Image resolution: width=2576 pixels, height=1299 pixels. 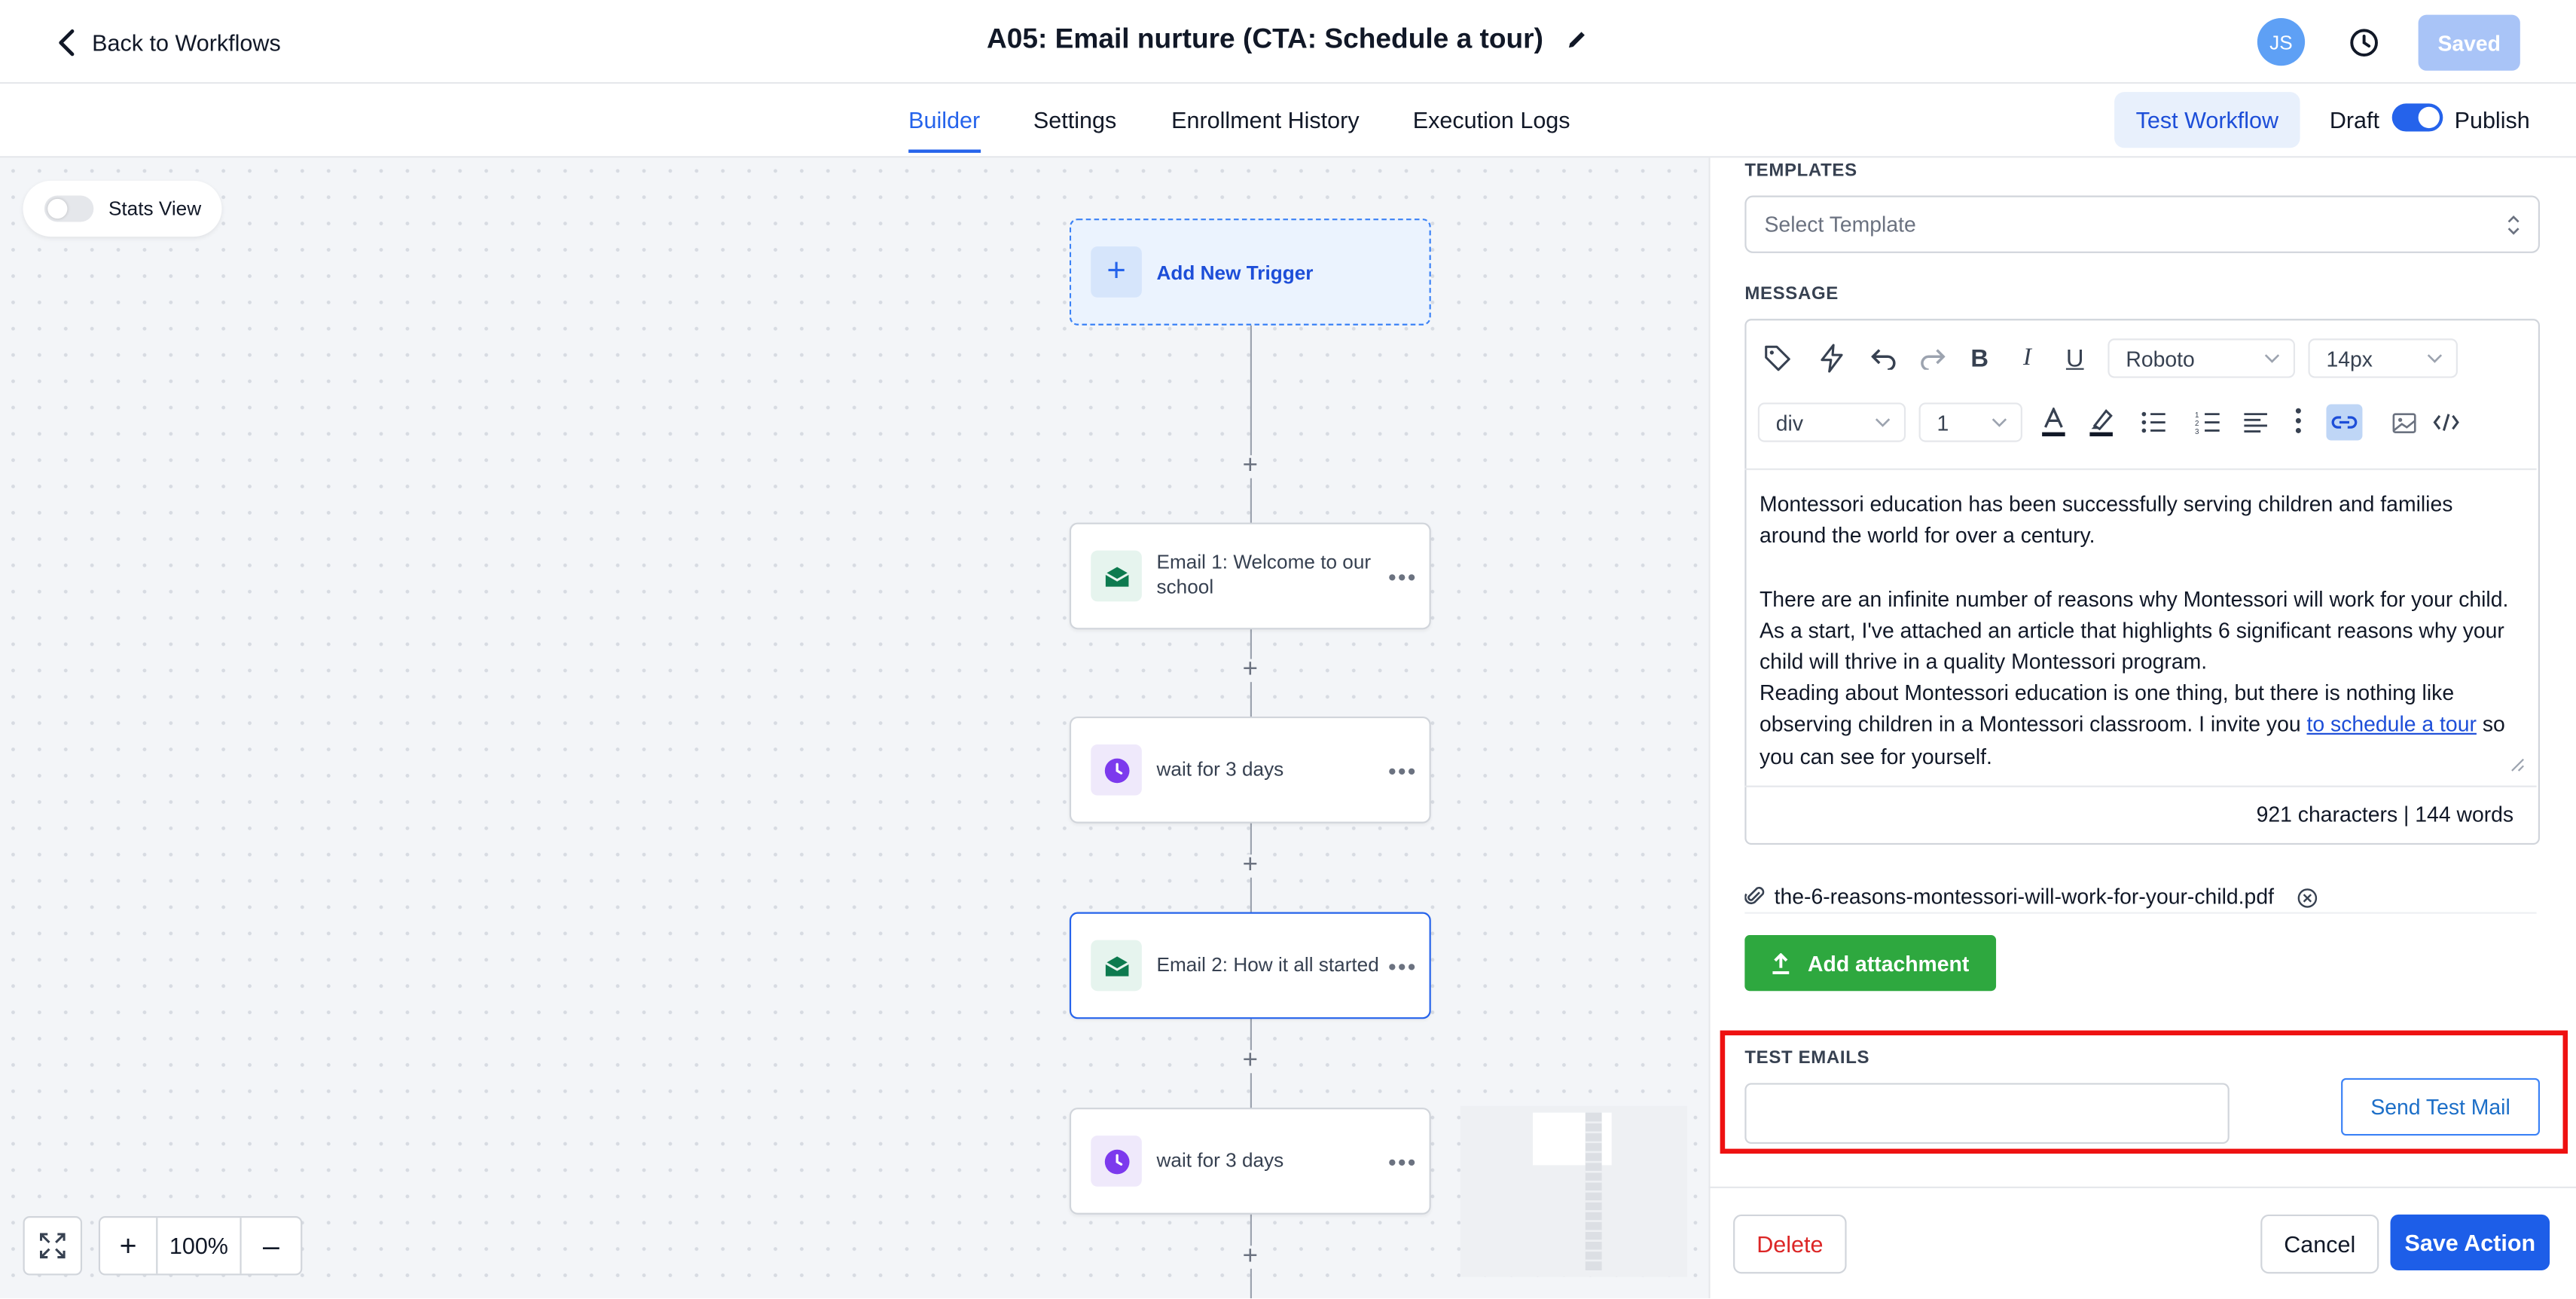 What do you see at coordinates (2470, 1243) in the screenshot?
I see `save-action-button: Save Action` at bounding box center [2470, 1243].